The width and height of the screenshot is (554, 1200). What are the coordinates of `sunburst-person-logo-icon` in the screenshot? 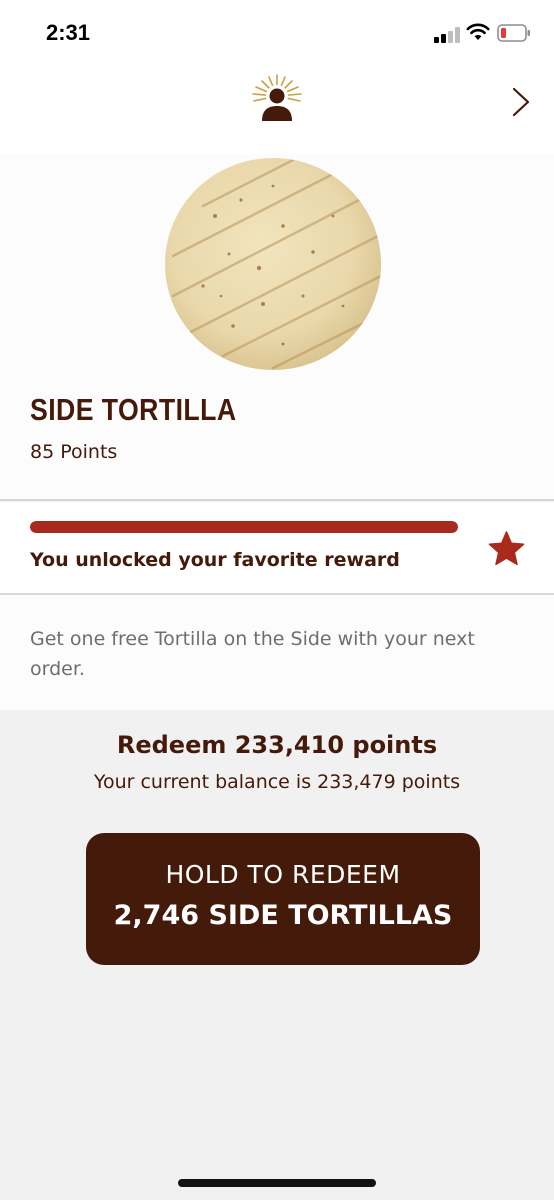 It's located at (277, 97).